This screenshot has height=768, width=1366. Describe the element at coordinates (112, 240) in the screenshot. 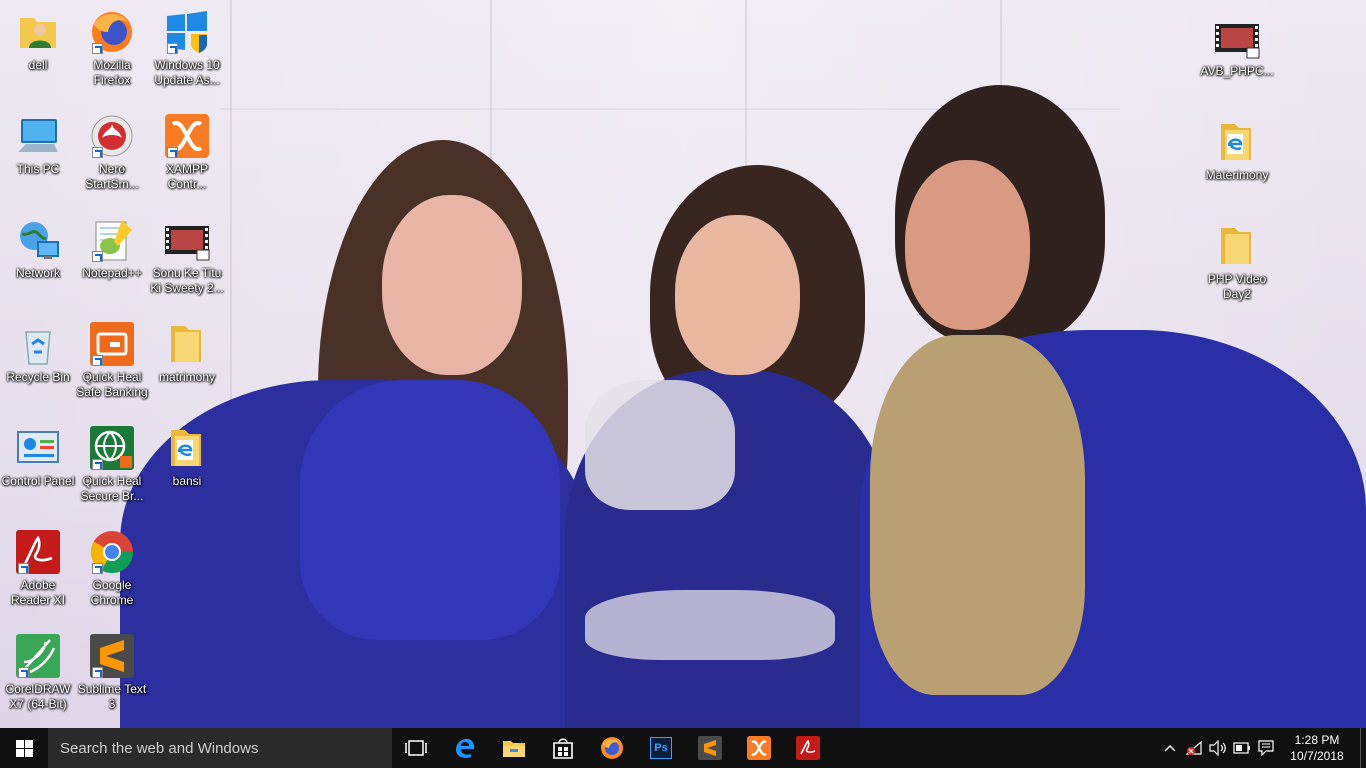

I see `notepad-plus-plus-icon` at that location.